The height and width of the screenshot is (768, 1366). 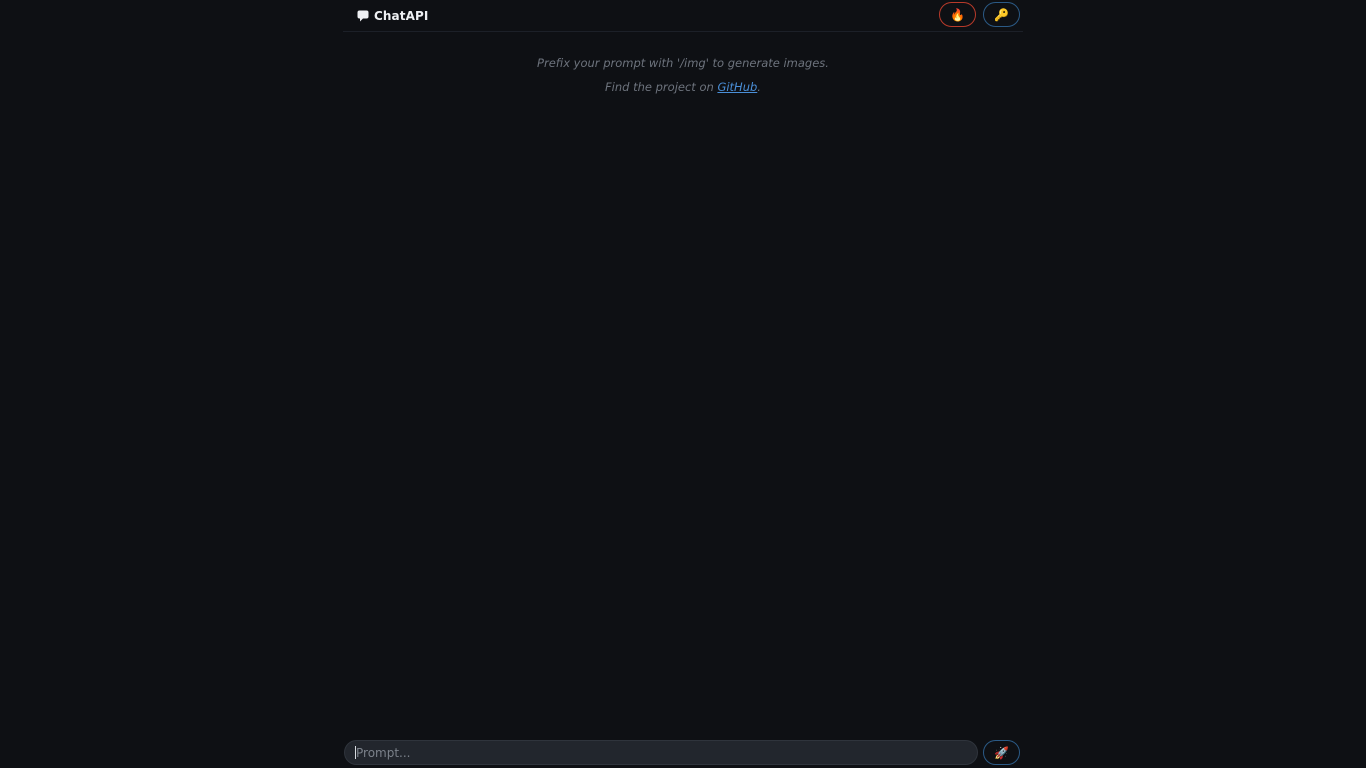 I want to click on rocket-icon: 🚀, so click(x=1001, y=752).